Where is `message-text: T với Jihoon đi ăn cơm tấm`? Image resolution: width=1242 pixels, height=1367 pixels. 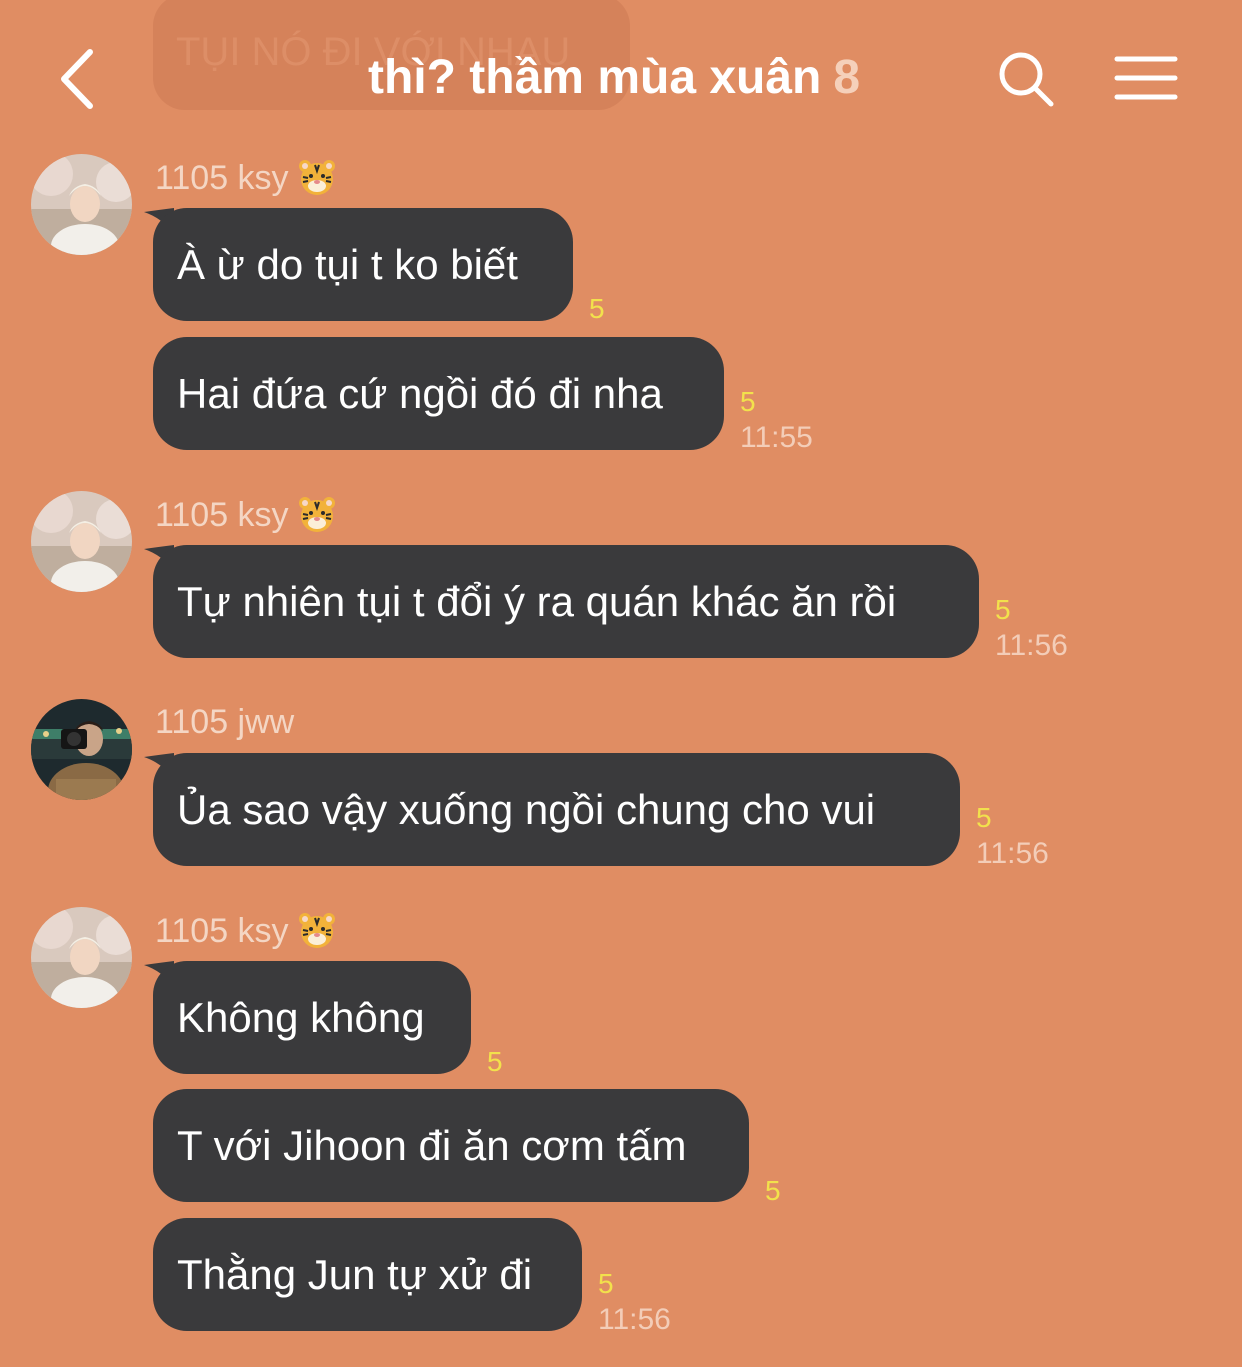 message-text: T với Jihoon đi ăn cơm tấm is located at coordinates (432, 1145).